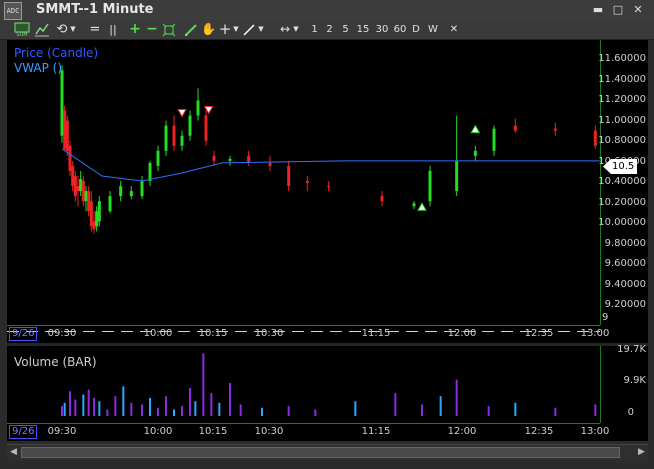 This screenshot has height=469, width=654. I want to click on time-tick: 13:00, so click(595, 431).